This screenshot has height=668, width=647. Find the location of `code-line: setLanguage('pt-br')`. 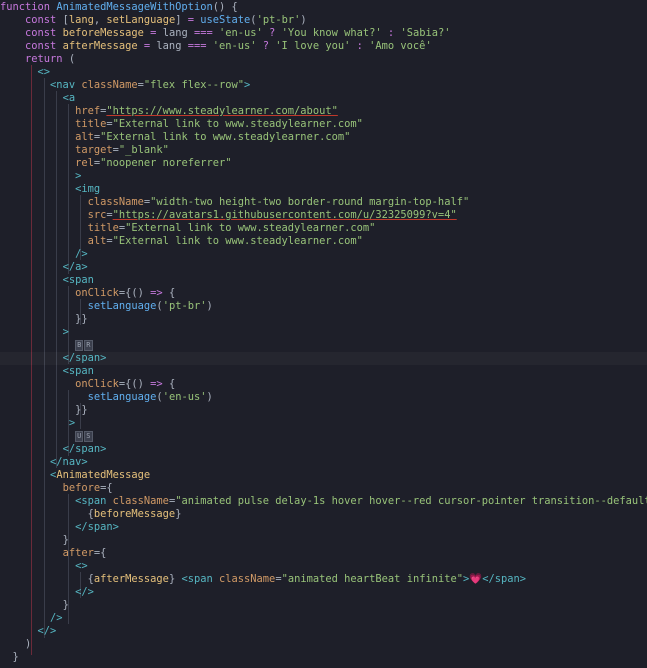

code-line: setLanguage('pt-br') is located at coordinates (323, 306).